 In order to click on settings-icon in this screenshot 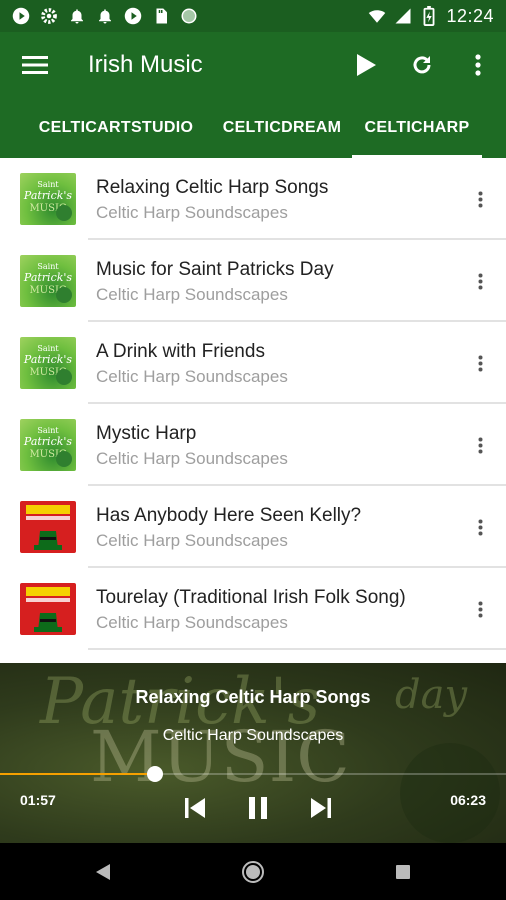, I will do `click(49, 16)`.